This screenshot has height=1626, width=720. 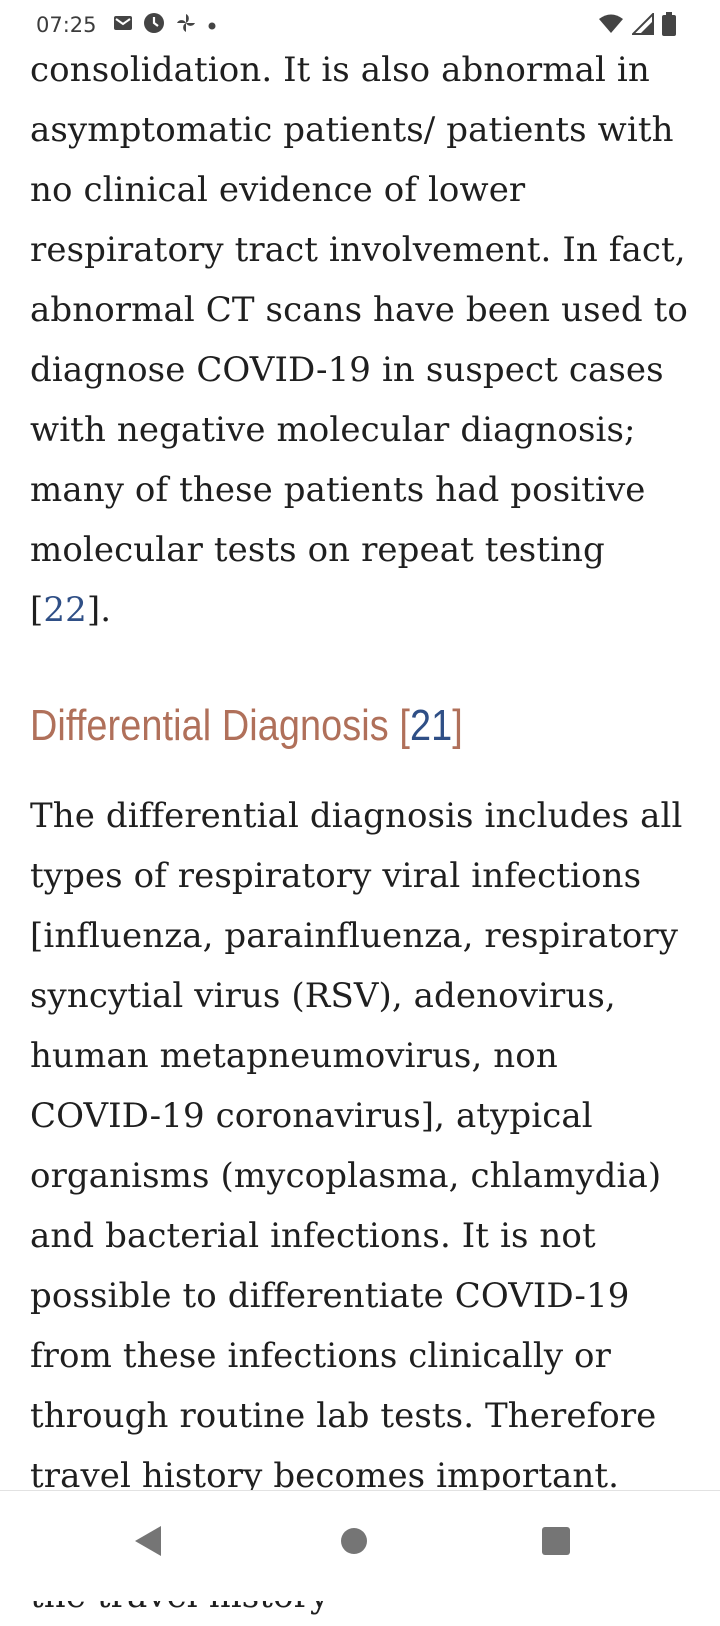 I want to click on recents-button, so click(x=556, y=1541).